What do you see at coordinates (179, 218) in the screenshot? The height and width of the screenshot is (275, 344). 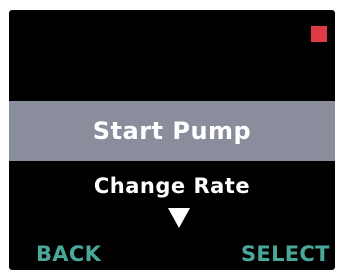 I see `down-triangle-icon` at bounding box center [179, 218].